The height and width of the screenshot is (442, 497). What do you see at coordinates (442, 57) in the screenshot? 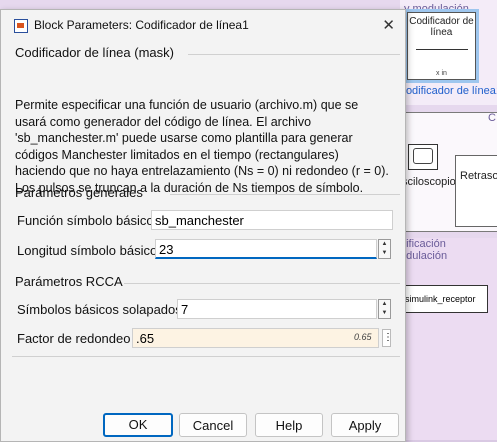
I see `signal-icon` at bounding box center [442, 57].